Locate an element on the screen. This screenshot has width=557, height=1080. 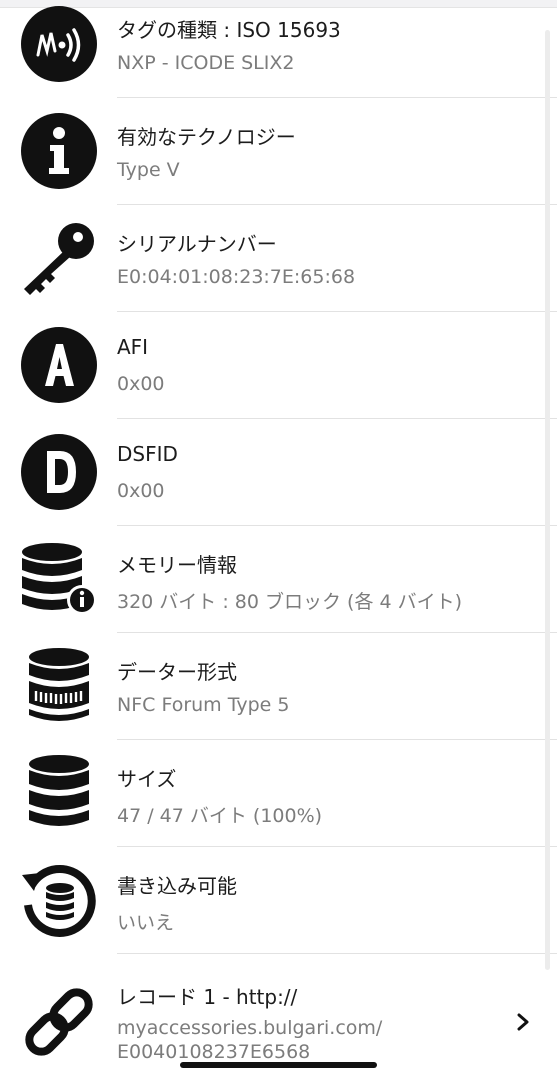
database-format-icon is located at coordinates (59, 686).